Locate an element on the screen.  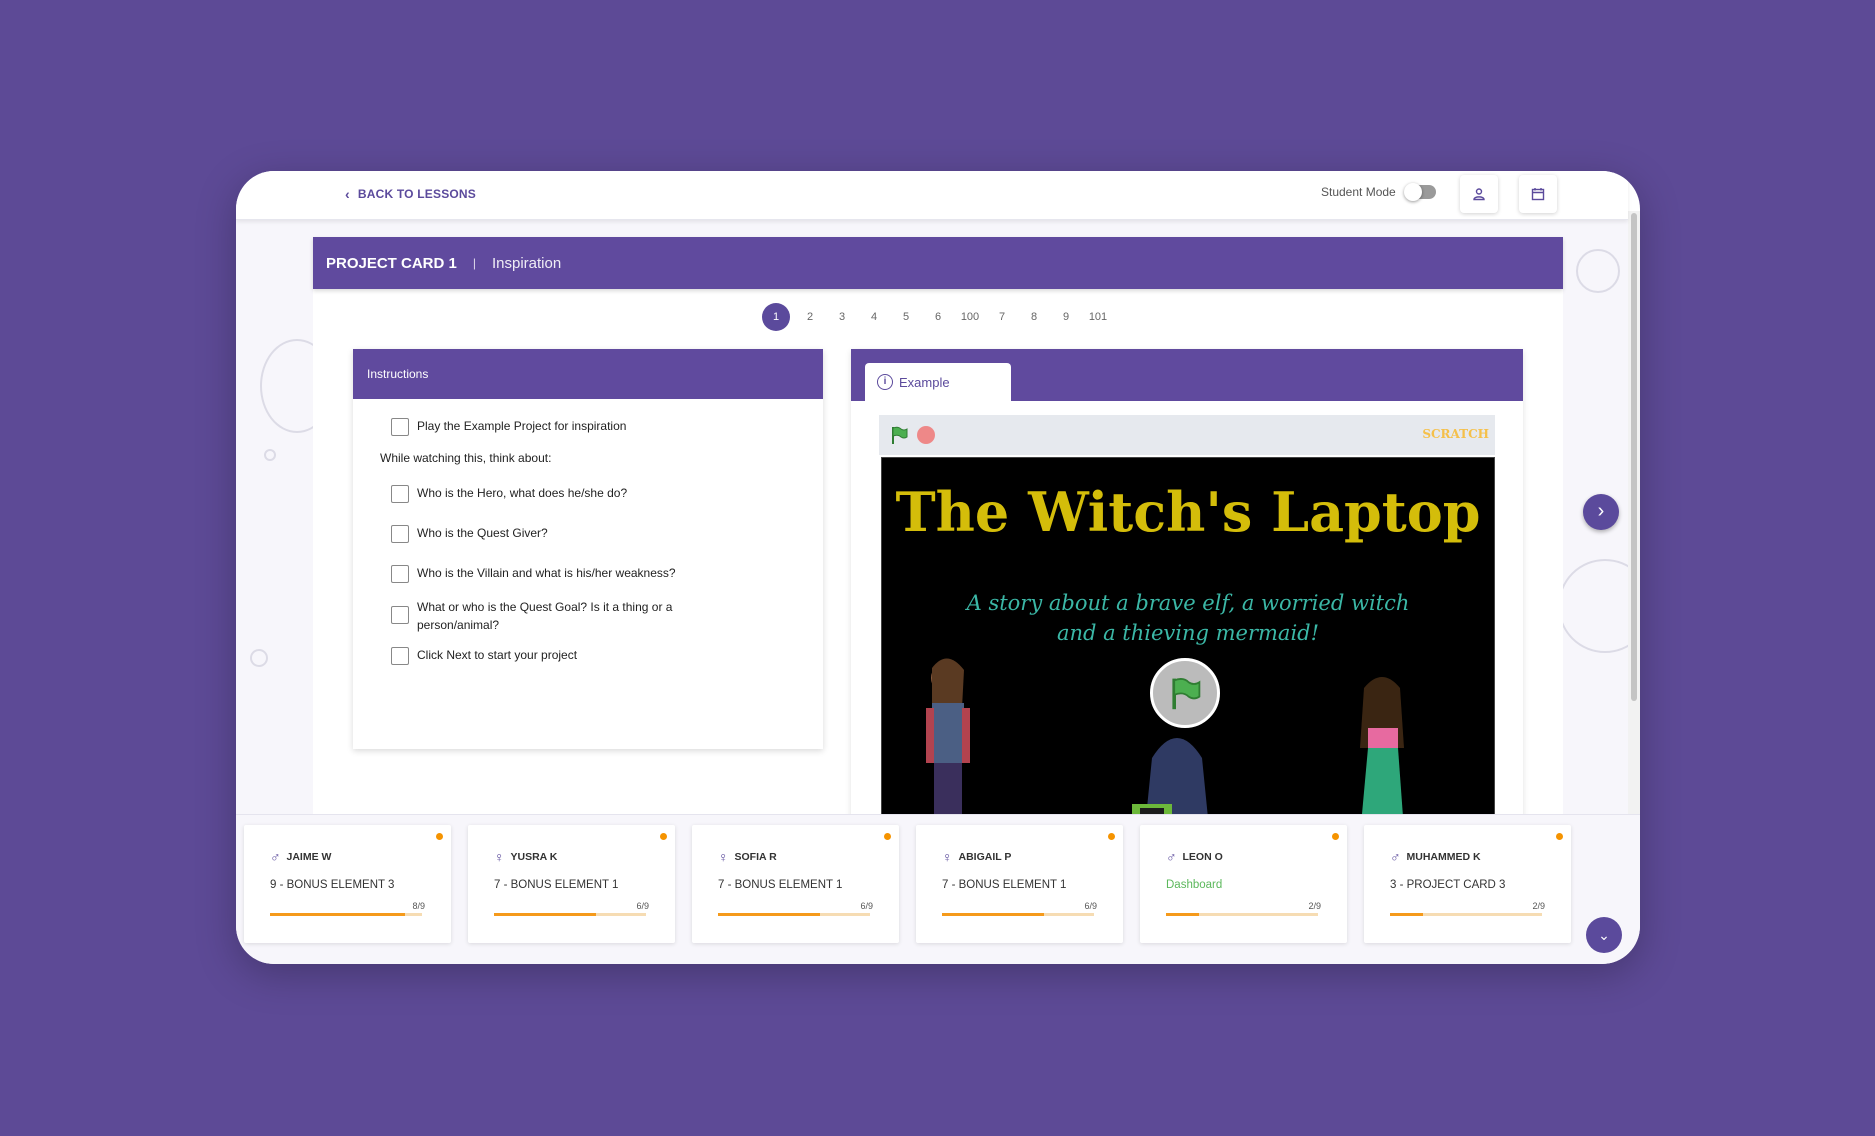
checklist-item-hero: Who is the Hero, what does he/she do? is located at coordinates (509, 493).